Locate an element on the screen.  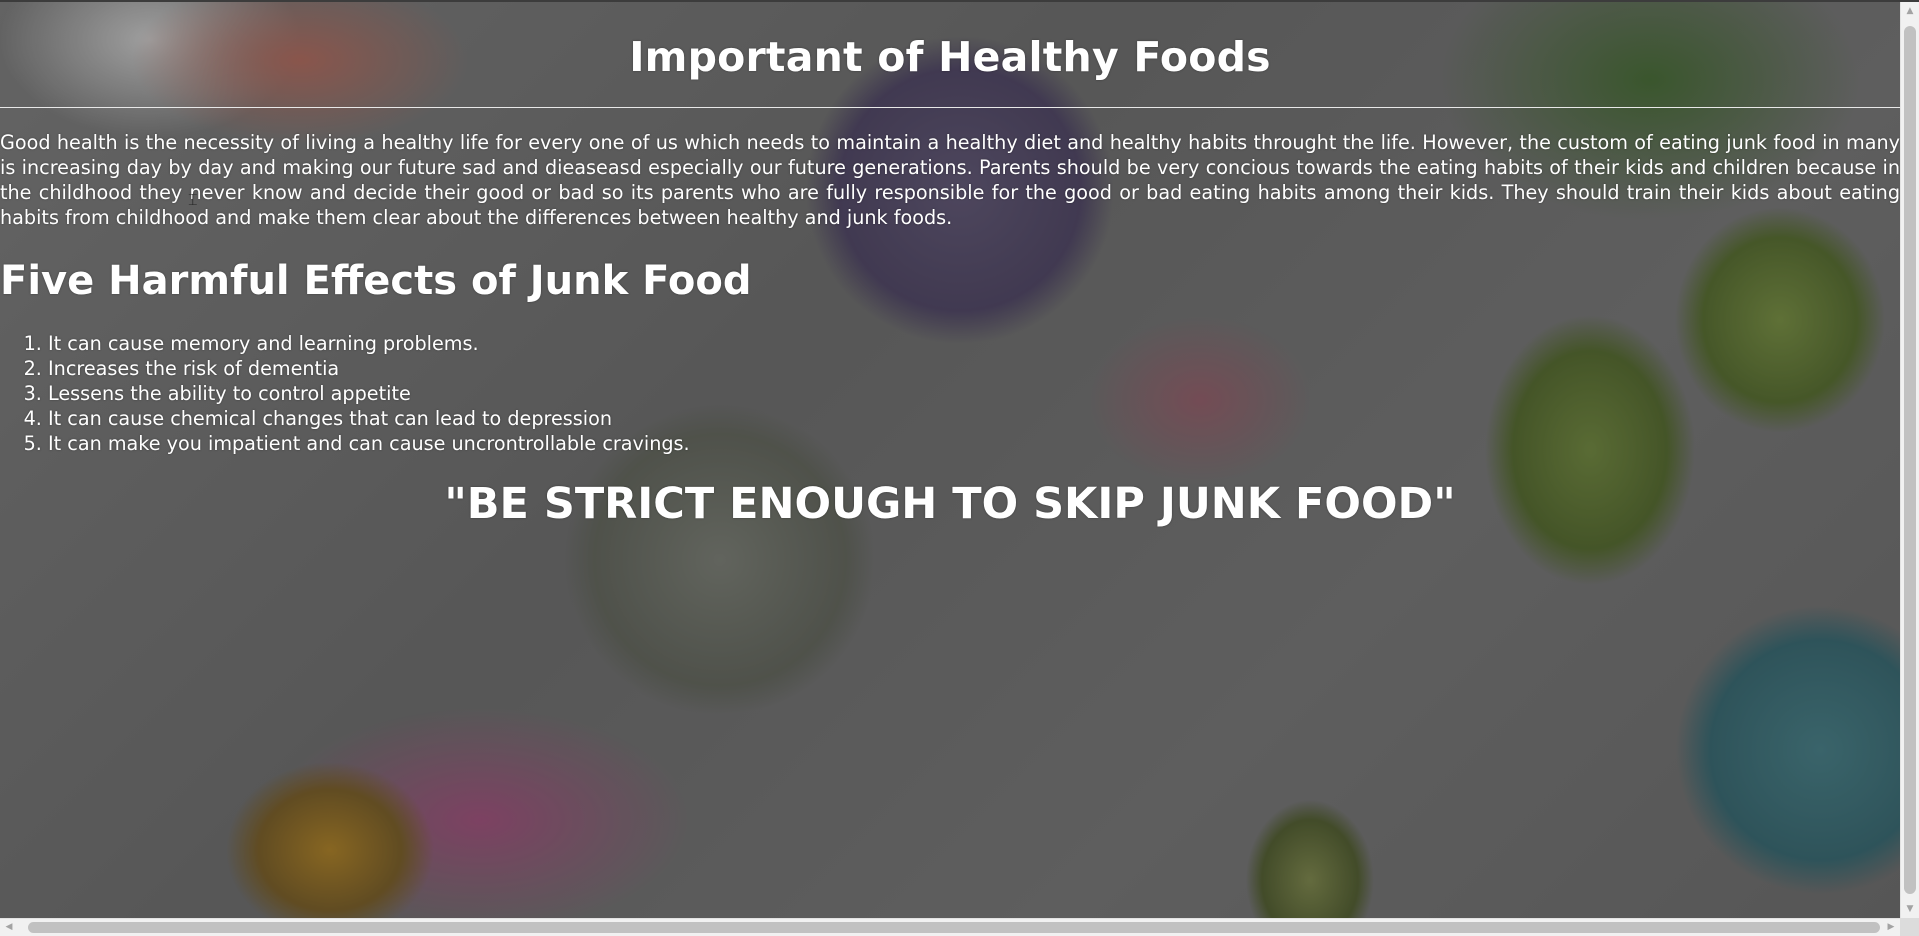
list-item: Lessens the ability to control appetite is located at coordinates (974, 393).